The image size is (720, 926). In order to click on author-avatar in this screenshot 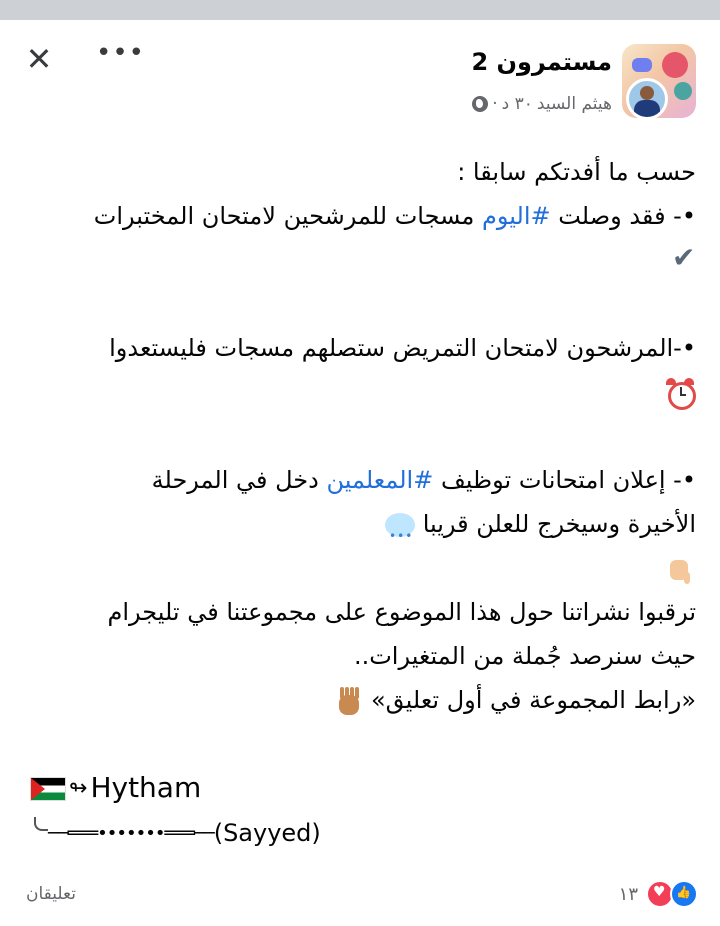, I will do `click(647, 98)`.